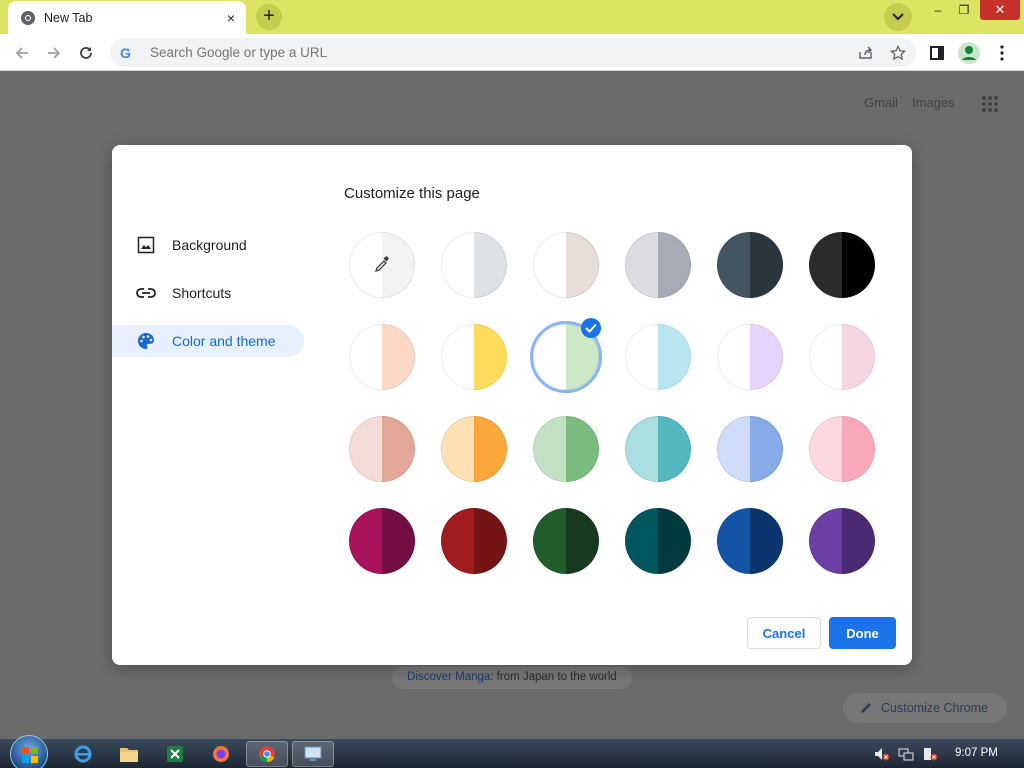  What do you see at coordinates (129, 754) in the screenshot?
I see `file-explorer-icon` at bounding box center [129, 754].